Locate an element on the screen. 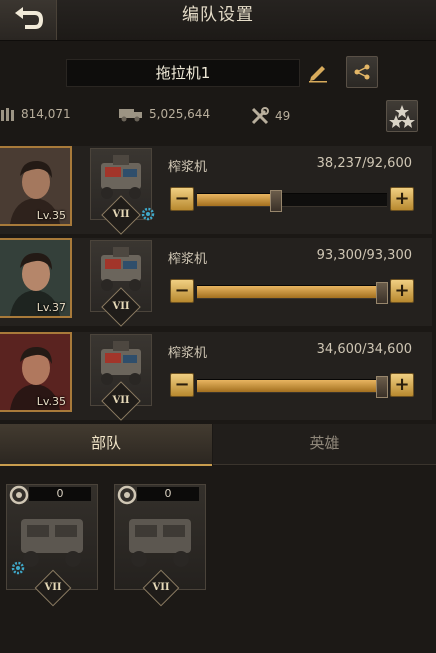 This screenshot has width=436, height=653. resource-stats: 814,071 5,025,644 49 is located at coordinates (218, 115).